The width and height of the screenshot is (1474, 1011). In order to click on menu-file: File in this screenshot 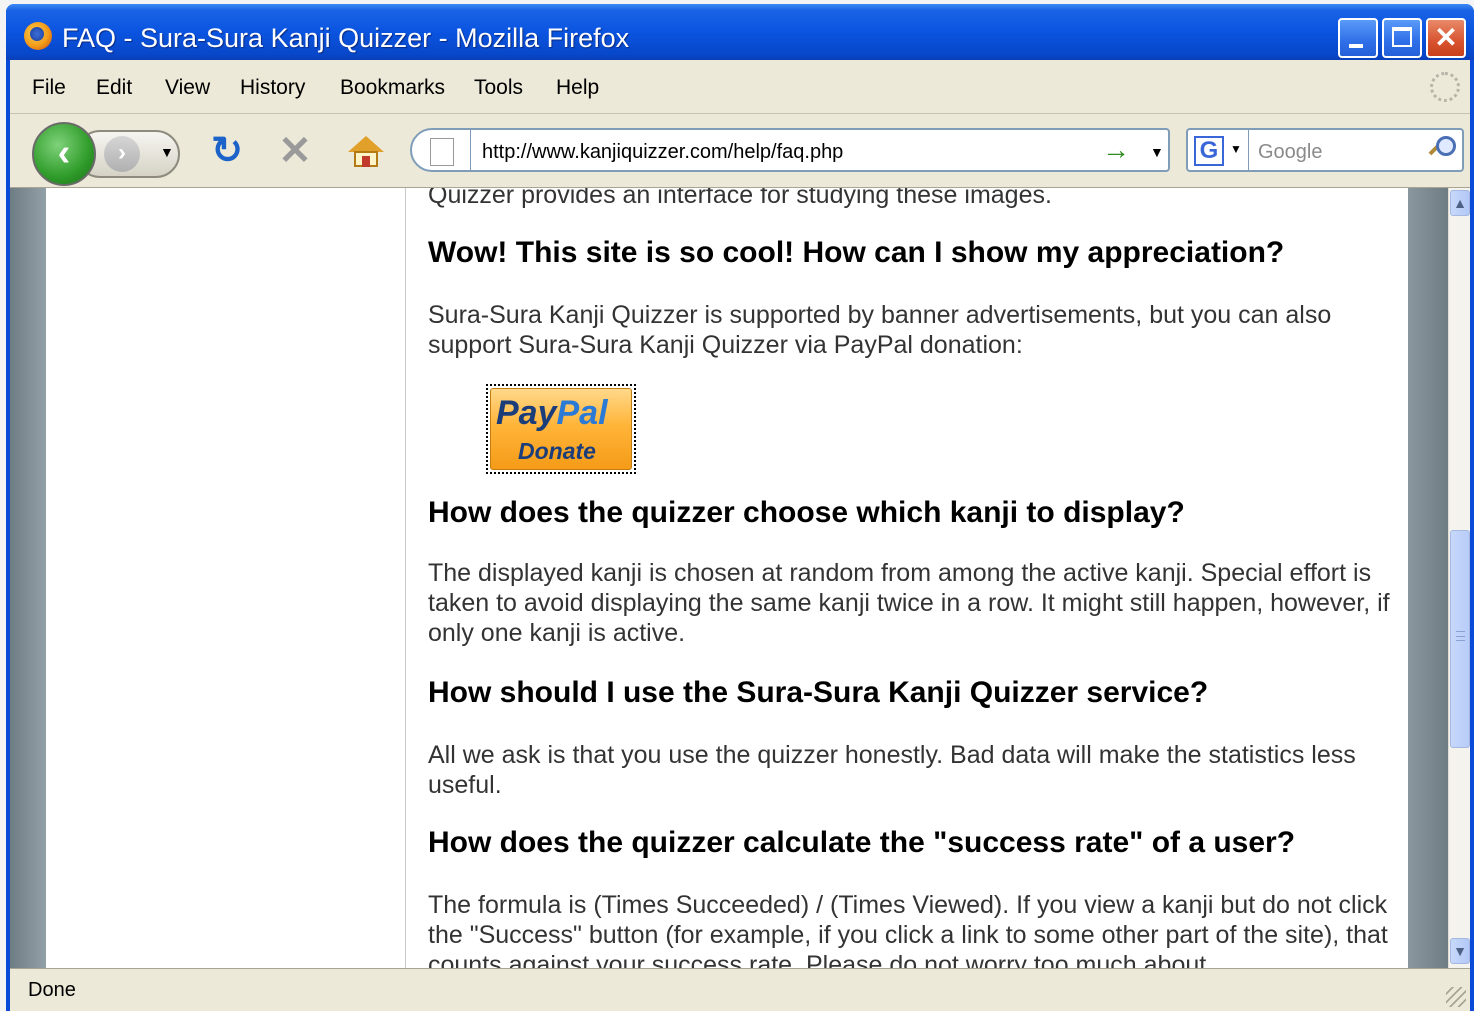, I will do `click(49, 88)`.